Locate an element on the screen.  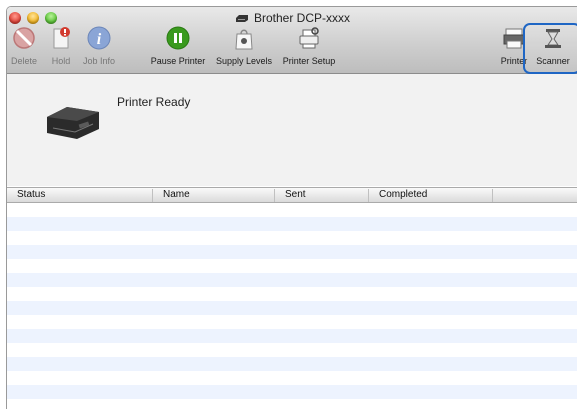
printer-setup-button: Printer Setup is located at coordinates (309, 46).